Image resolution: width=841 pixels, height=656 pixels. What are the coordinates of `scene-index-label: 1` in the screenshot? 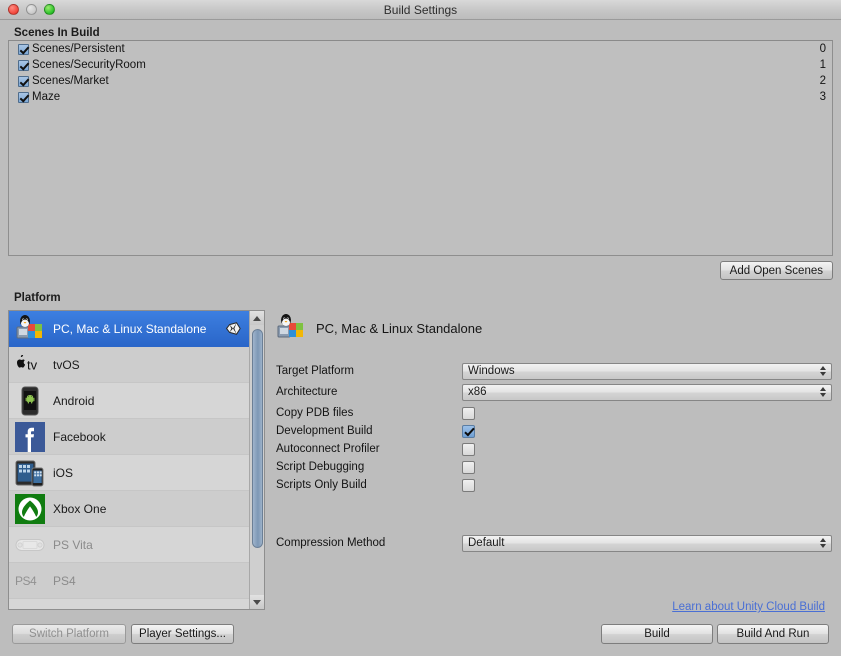 It's located at (822, 65).